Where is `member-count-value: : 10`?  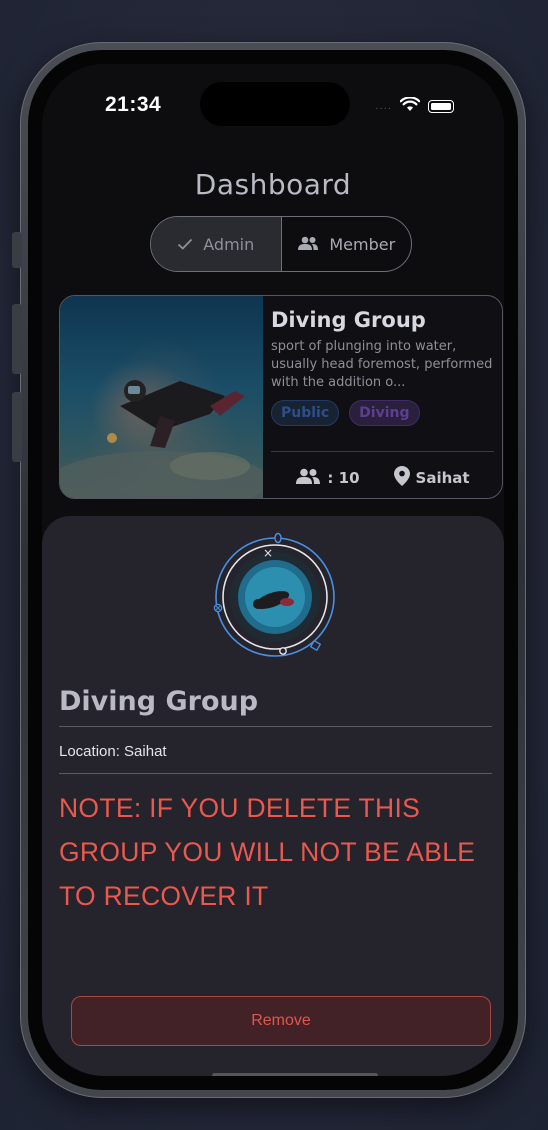 member-count-value: : 10 is located at coordinates (343, 478).